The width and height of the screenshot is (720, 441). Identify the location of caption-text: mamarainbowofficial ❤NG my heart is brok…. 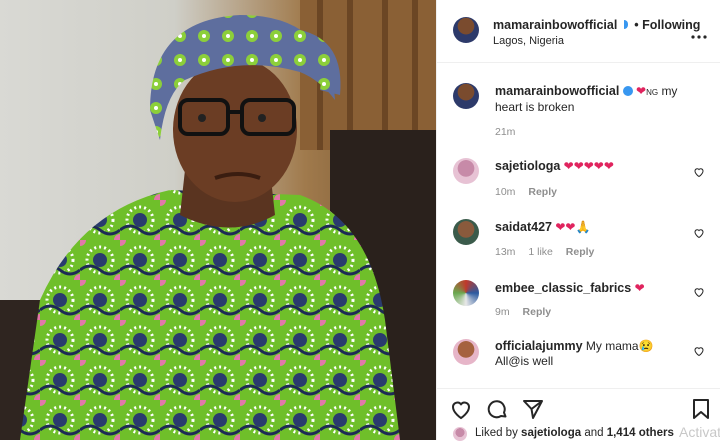
(595, 99).